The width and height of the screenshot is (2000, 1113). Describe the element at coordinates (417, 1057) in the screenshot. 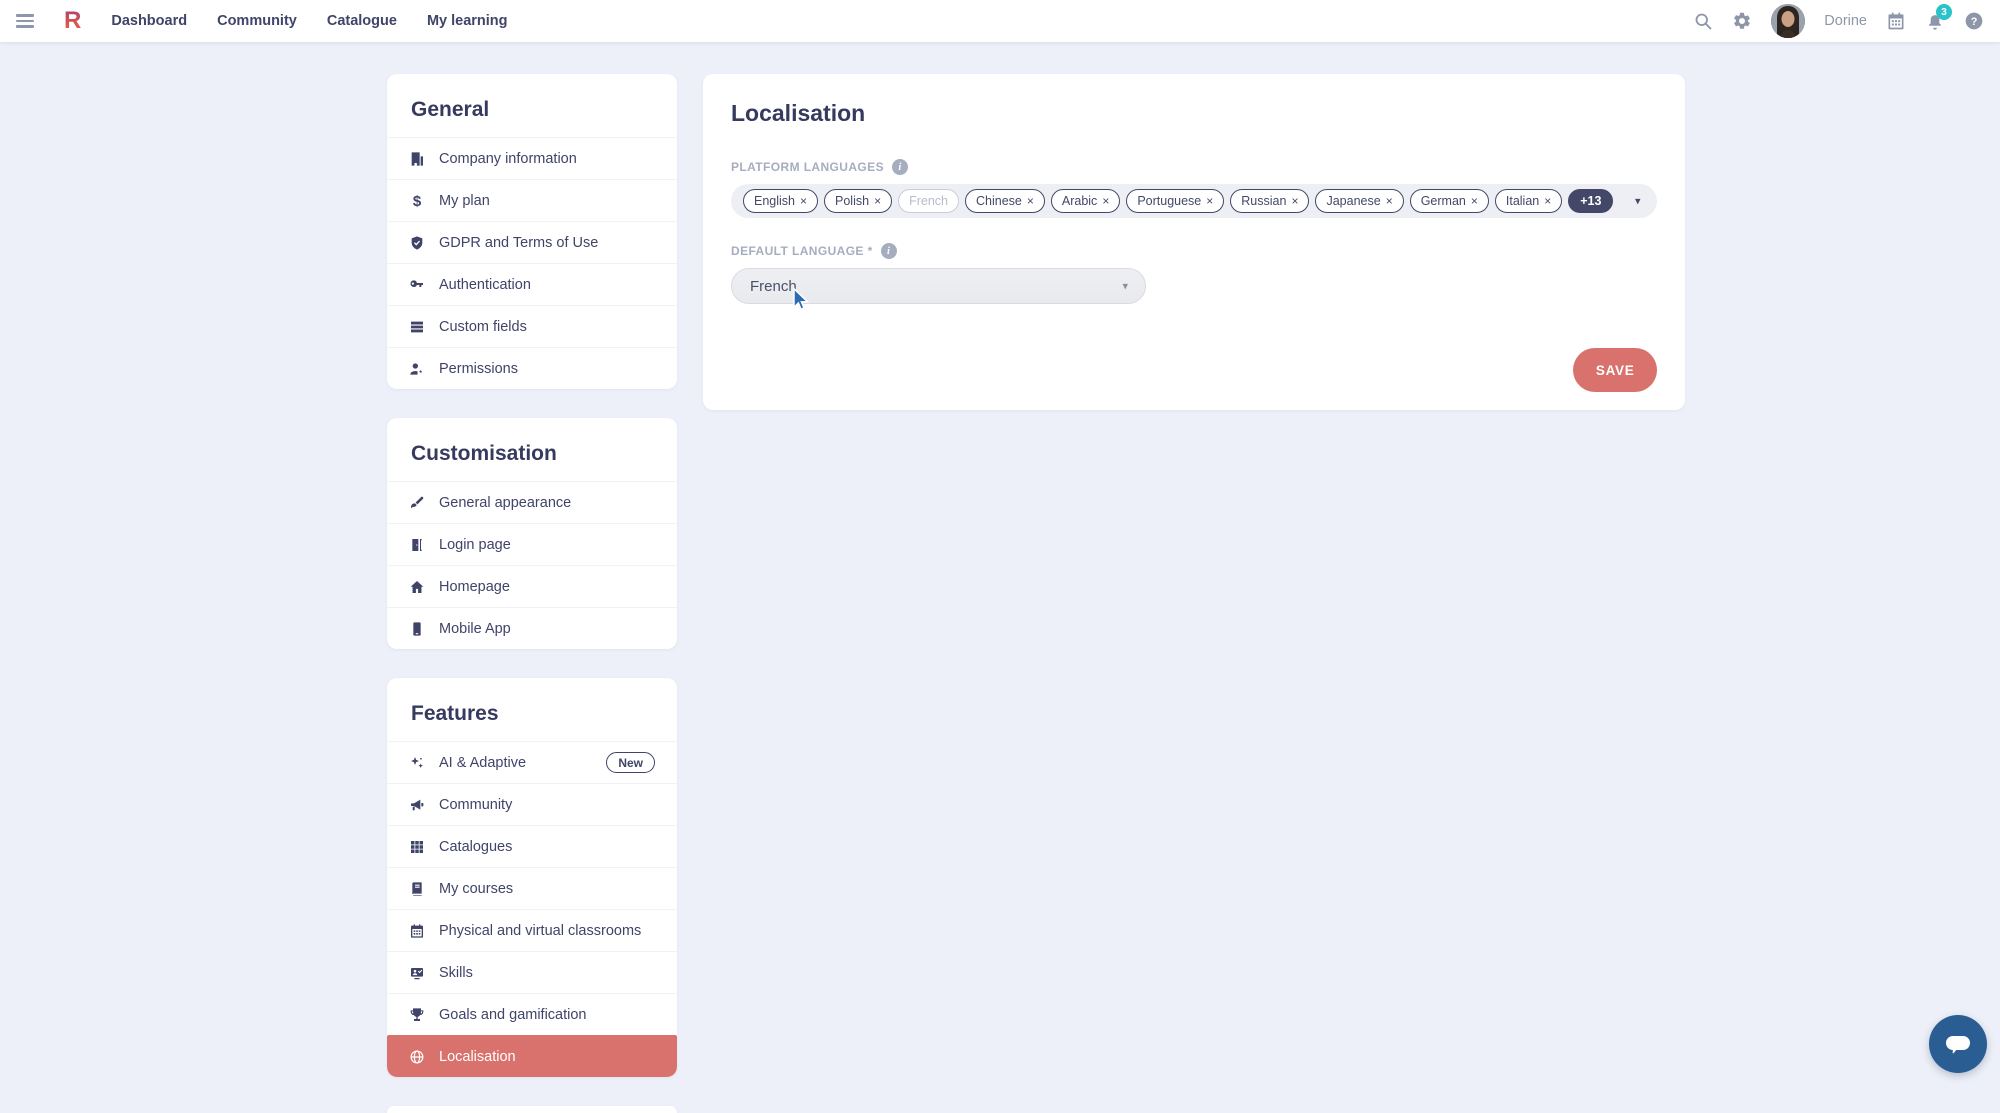

I see `globe-icon` at that location.